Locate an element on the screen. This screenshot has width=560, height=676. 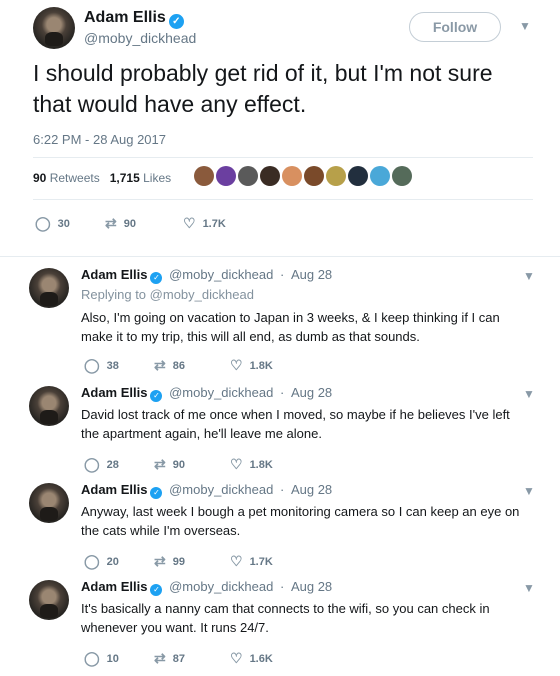
timestamp: 6:22 PM - 28 Aug 2017 is located at coordinates (99, 139).